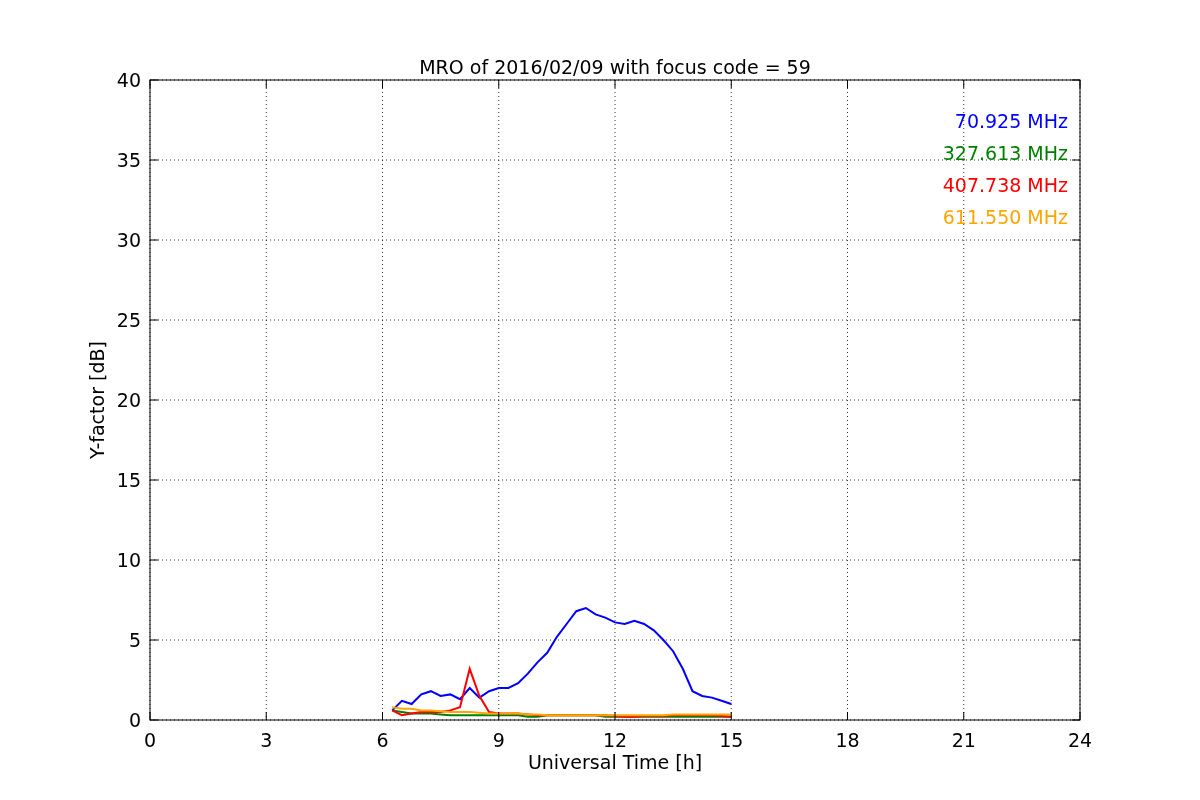 The width and height of the screenshot is (1200, 800). What do you see at coordinates (128, 240) in the screenshot?
I see `y-tick-label: 30` at bounding box center [128, 240].